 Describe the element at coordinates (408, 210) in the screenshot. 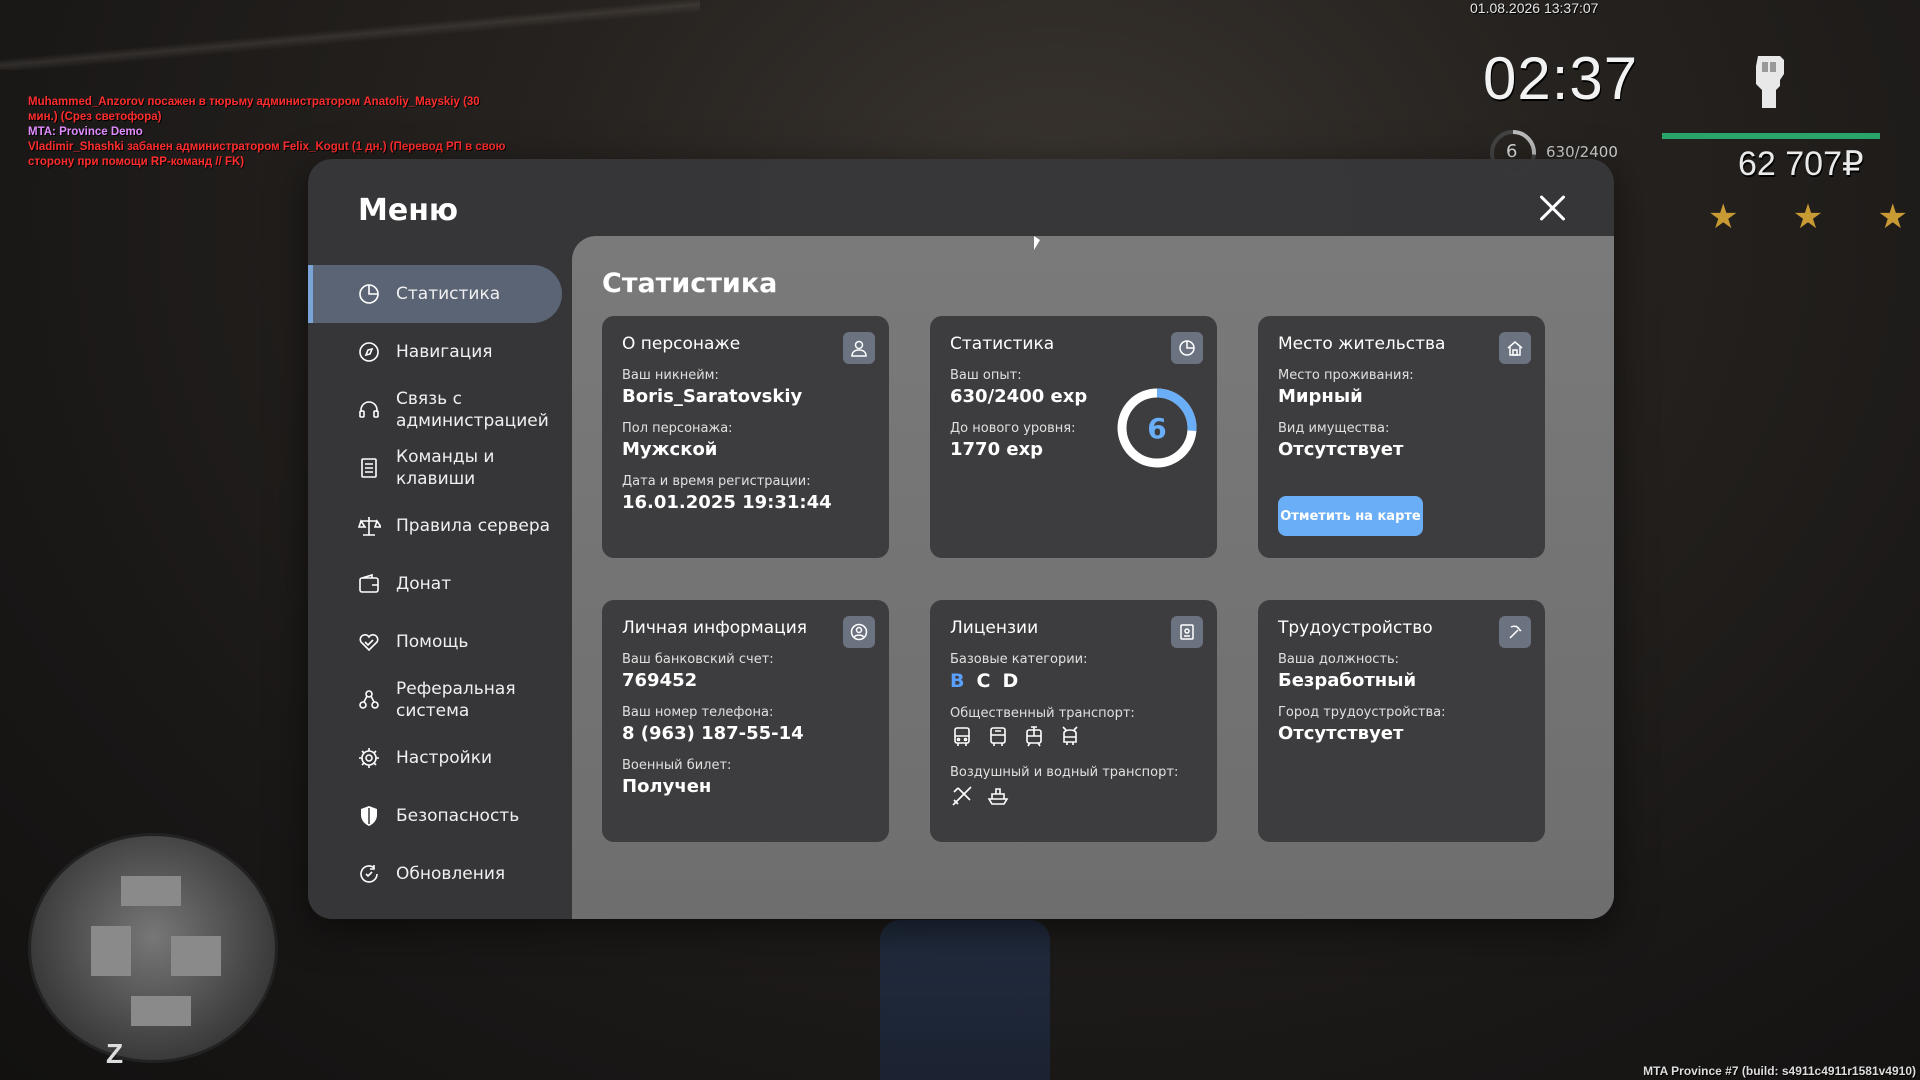

I see `menu-title: Меню` at that location.